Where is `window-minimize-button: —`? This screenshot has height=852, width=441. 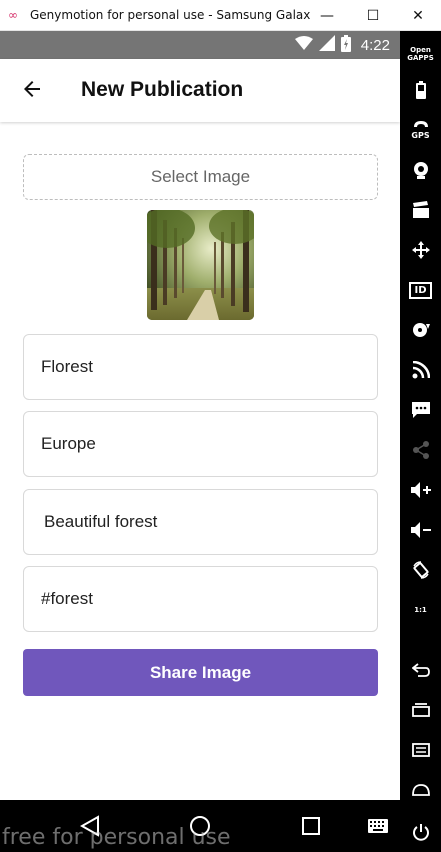
window-minimize-button: — is located at coordinates (327, 15).